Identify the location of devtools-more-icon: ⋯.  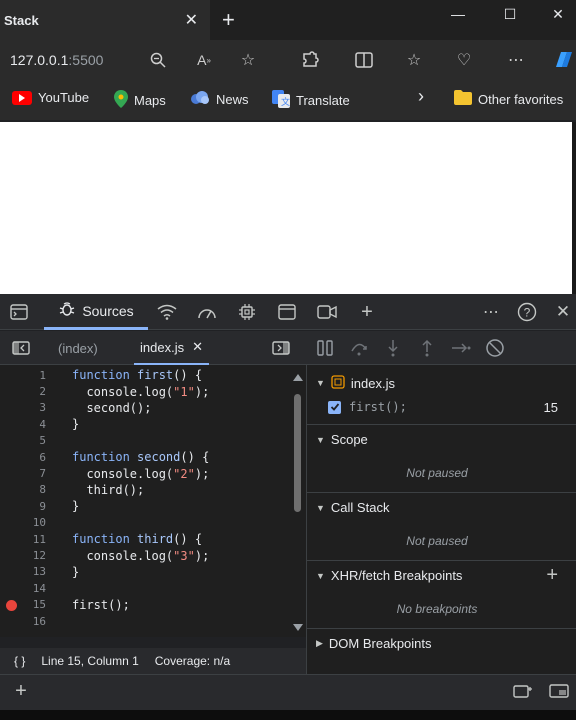
(491, 312).